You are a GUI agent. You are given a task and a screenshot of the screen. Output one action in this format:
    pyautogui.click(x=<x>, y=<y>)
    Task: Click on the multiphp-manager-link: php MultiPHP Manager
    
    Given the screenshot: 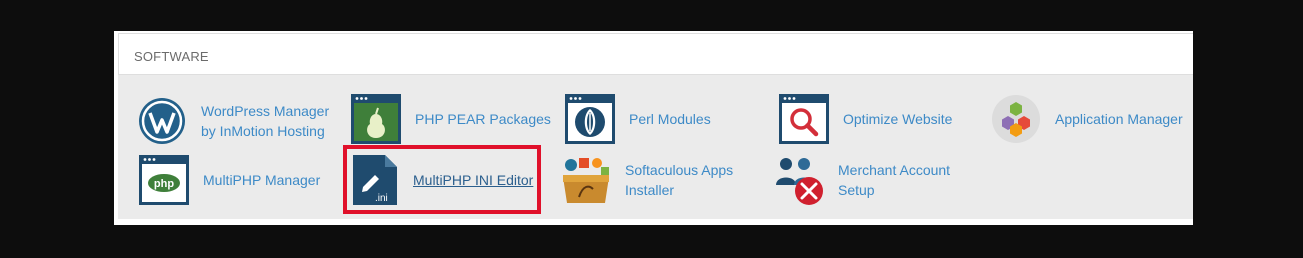 What is the action you would take?
    pyautogui.click(x=229, y=180)
    